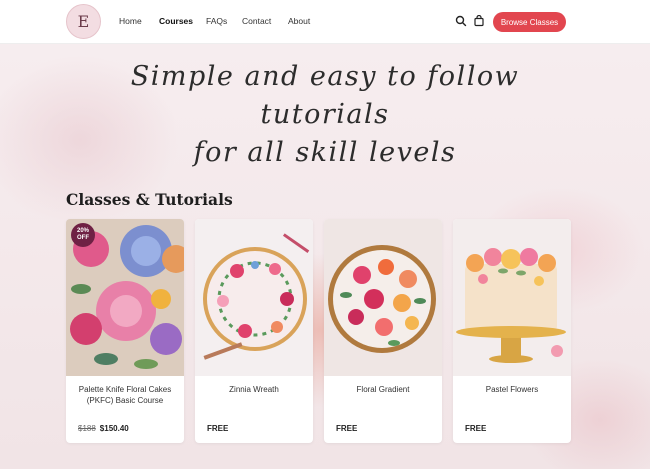 This screenshot has height=469, width=650. What do you see at coordinates (83, 238) in the screenshot?
I see `badge-off: OFF` at bounding box center [83, 238].